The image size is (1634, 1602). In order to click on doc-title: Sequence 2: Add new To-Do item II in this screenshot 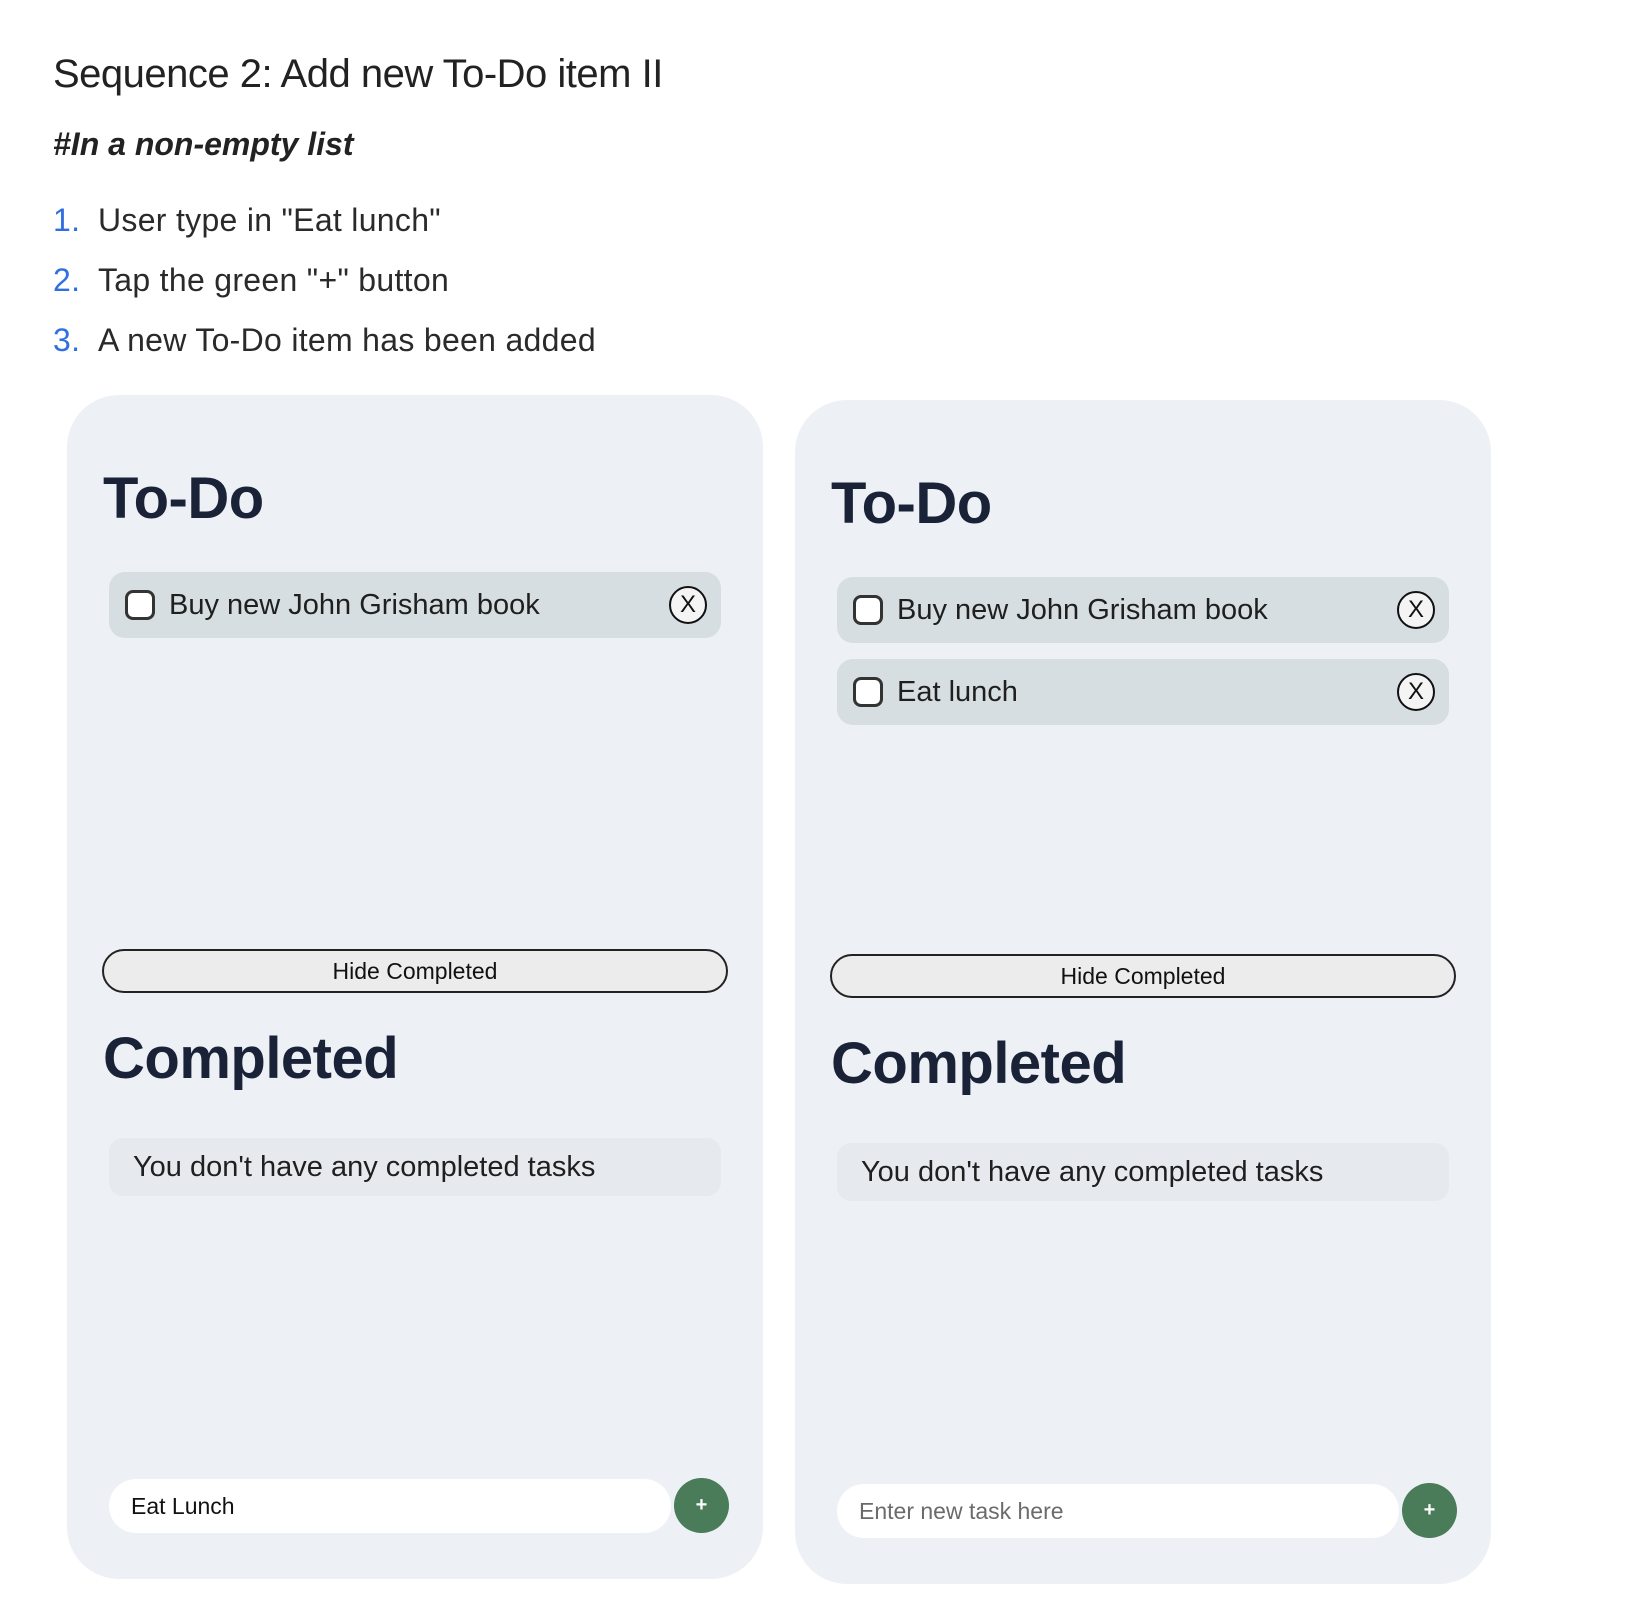, I will do `click(358, 74)`.